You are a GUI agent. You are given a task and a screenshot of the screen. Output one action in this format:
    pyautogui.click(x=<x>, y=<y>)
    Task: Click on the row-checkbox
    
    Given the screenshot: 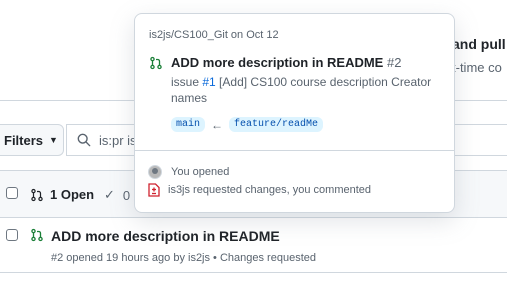 What is the action you would take?
    pyautogui.click(x=12, y=235)
    